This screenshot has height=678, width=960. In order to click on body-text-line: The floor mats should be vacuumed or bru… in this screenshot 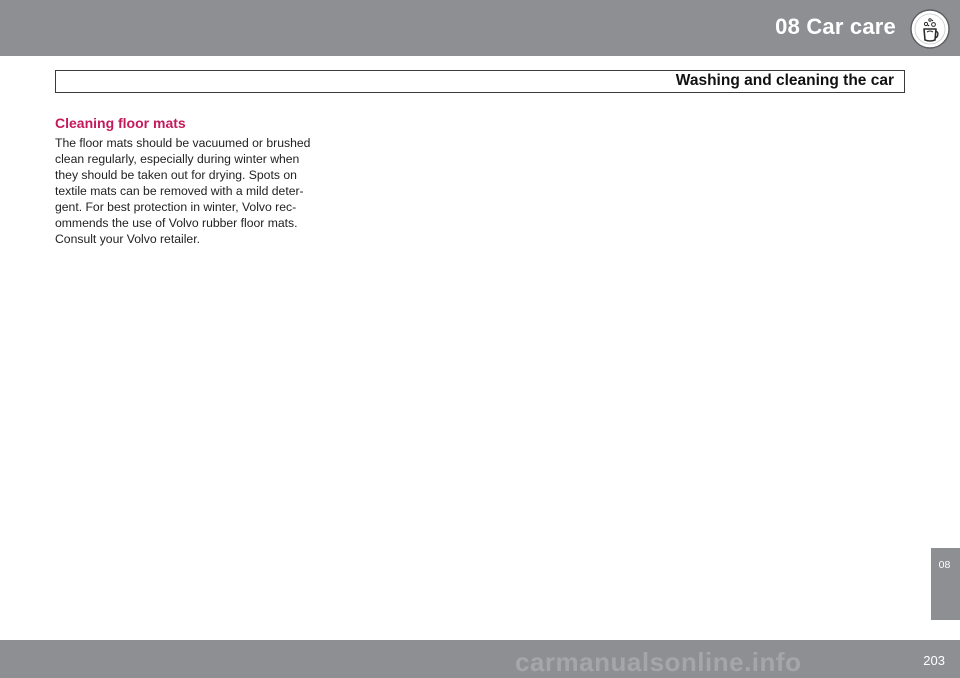, I will do `click(183, 143)`.